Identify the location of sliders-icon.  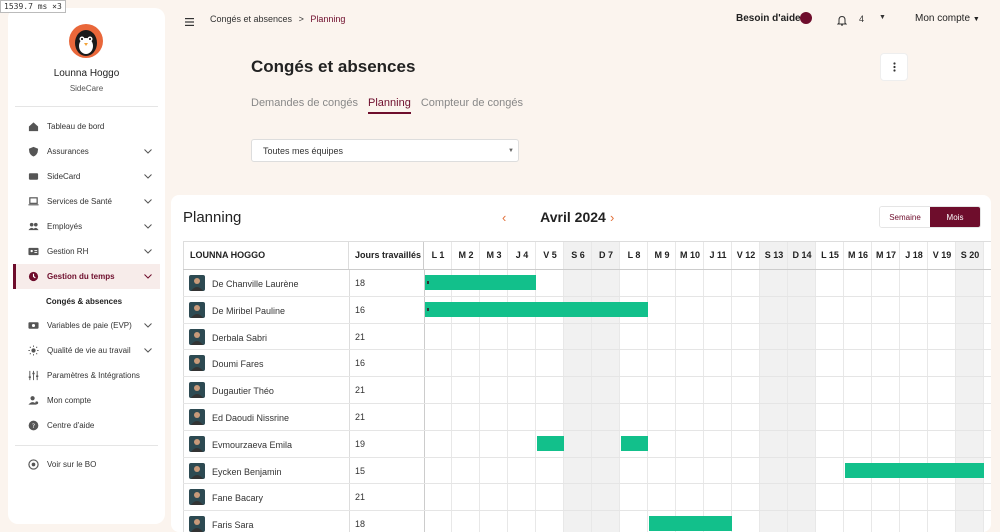
(33, 376).